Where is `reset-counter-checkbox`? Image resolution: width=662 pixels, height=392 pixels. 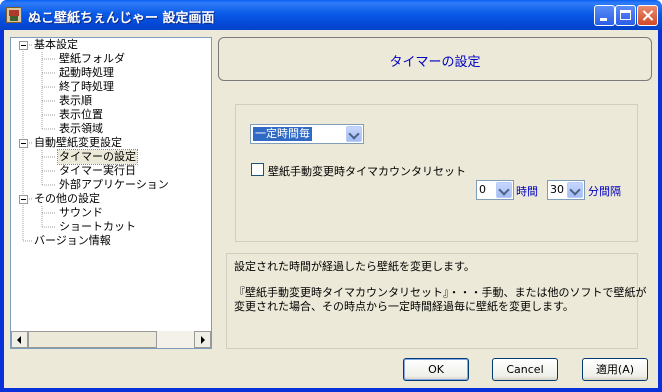
reset-counter-checkbox is located at coordinates (257, 169).